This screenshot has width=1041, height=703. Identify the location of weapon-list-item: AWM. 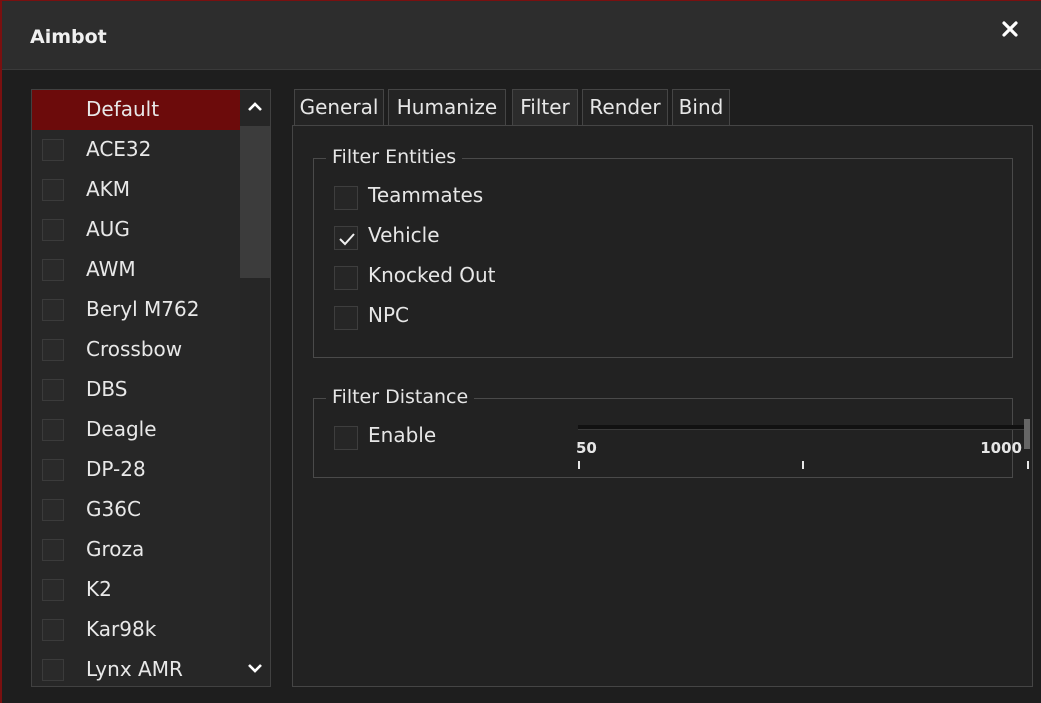
(136, 270).